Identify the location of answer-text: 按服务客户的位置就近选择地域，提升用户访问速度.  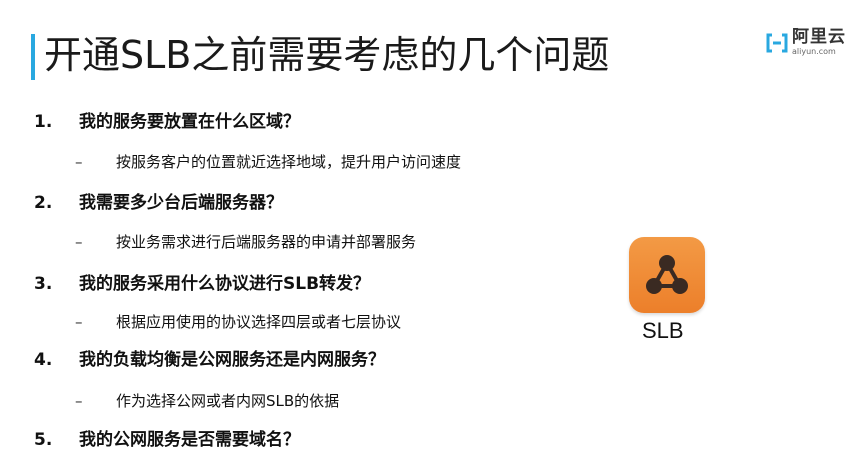
(289, 162).